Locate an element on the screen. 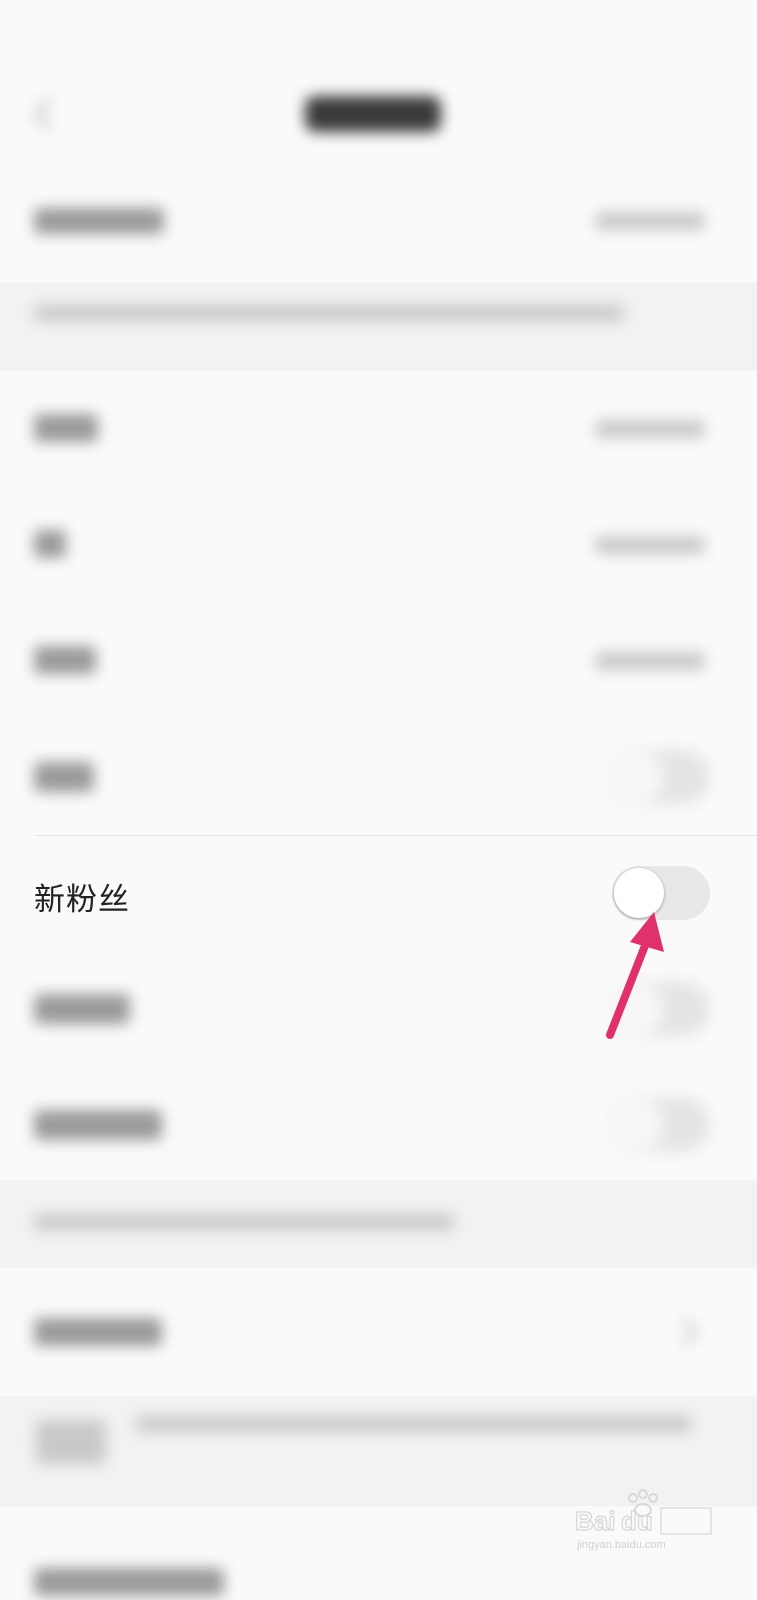 The width and height of the screenshot is (757, 1600). chevron-right-icon is located at coordinates (690, 1332).